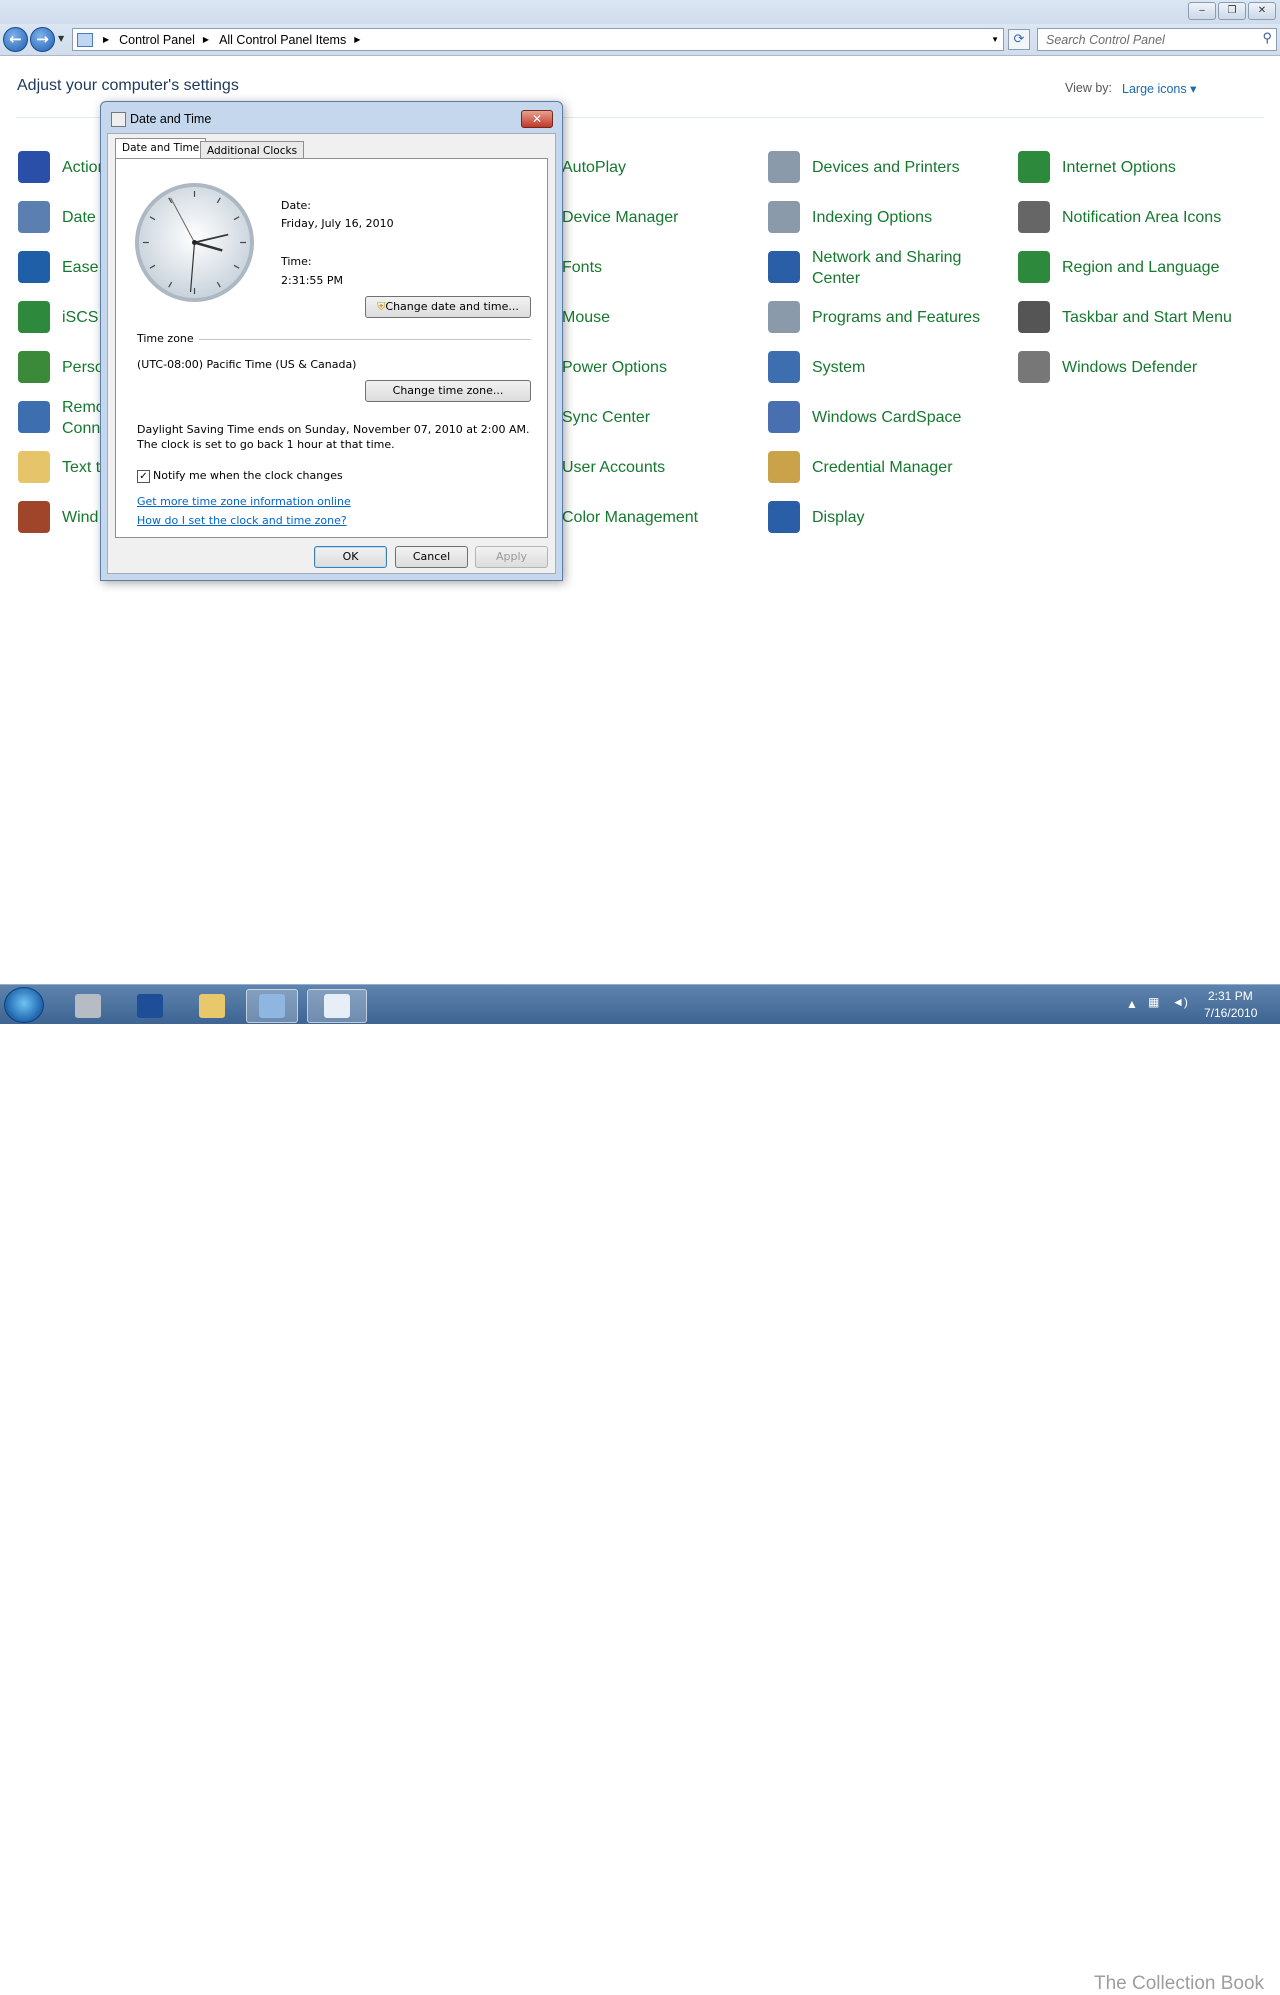  I want to click on more-timezone-info-link: Get more time zone information online, so click(244, 501).